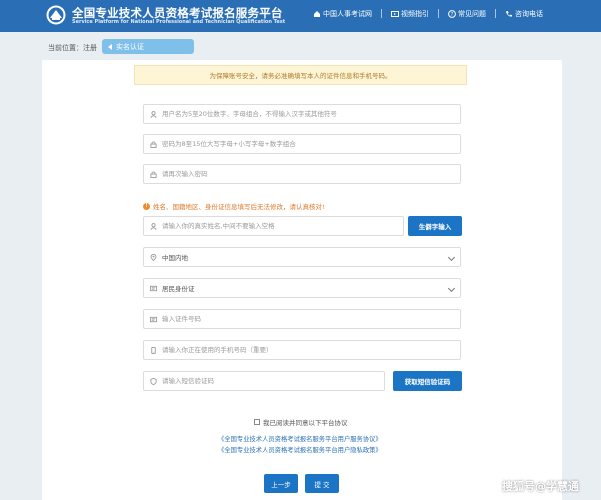 The width and height of the screenshot is (601, 500). I want to click on nav-cpta-link: 中国人事考试网, so click(342, 14).